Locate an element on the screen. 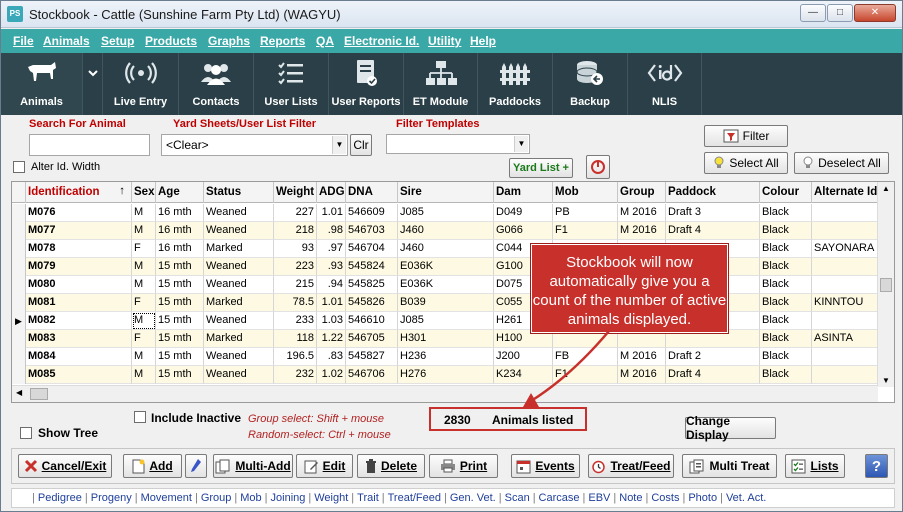  cell-status: Marked is located at coordinates (239, 339).